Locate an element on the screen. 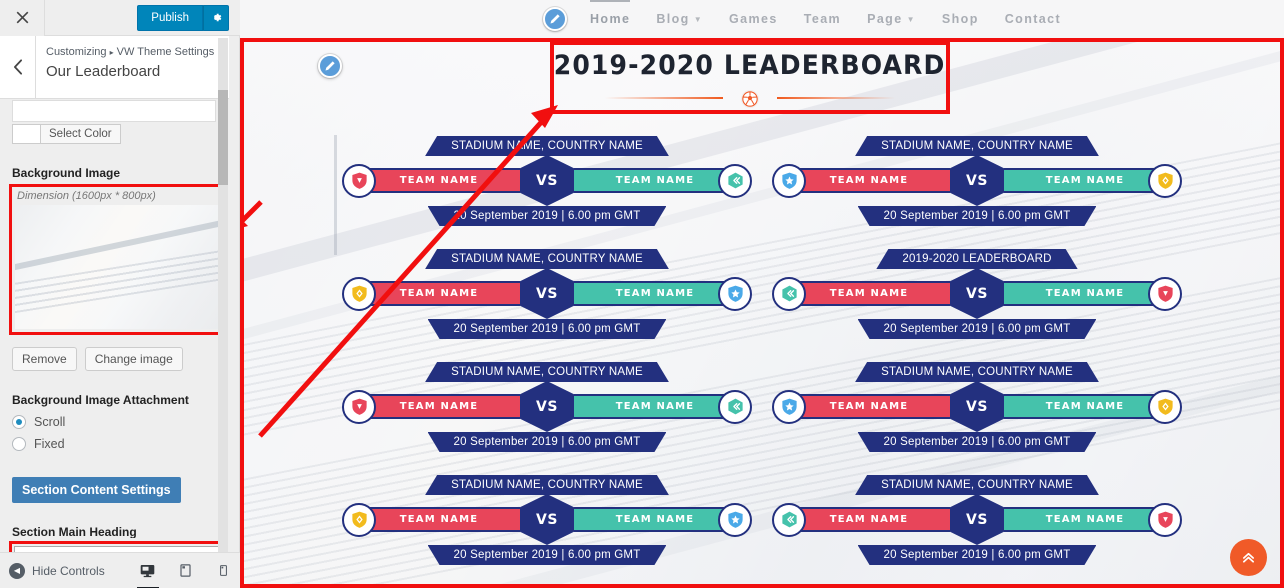 This screenshot has width=1284, height=588. blue-star-badge is located at coordinates (735, 519).